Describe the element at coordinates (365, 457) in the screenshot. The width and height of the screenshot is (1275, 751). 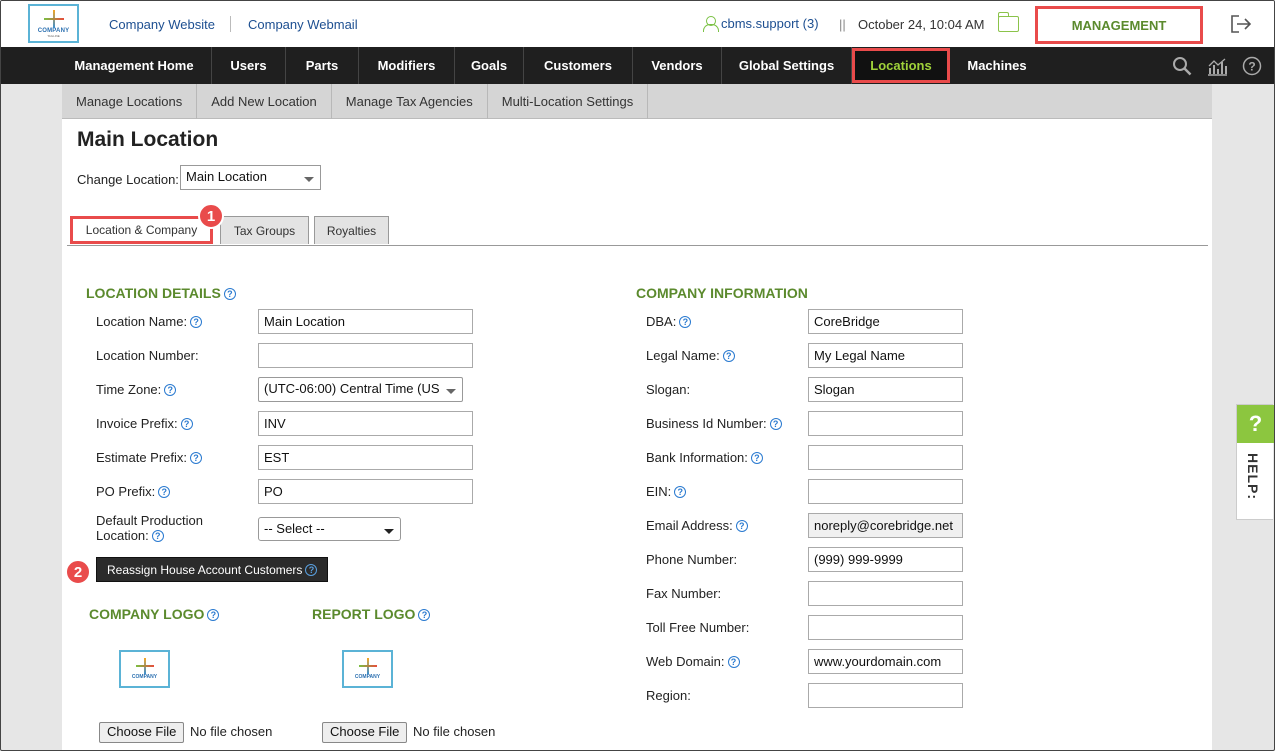
I see `estimate-prefix-input: EST` at that location.